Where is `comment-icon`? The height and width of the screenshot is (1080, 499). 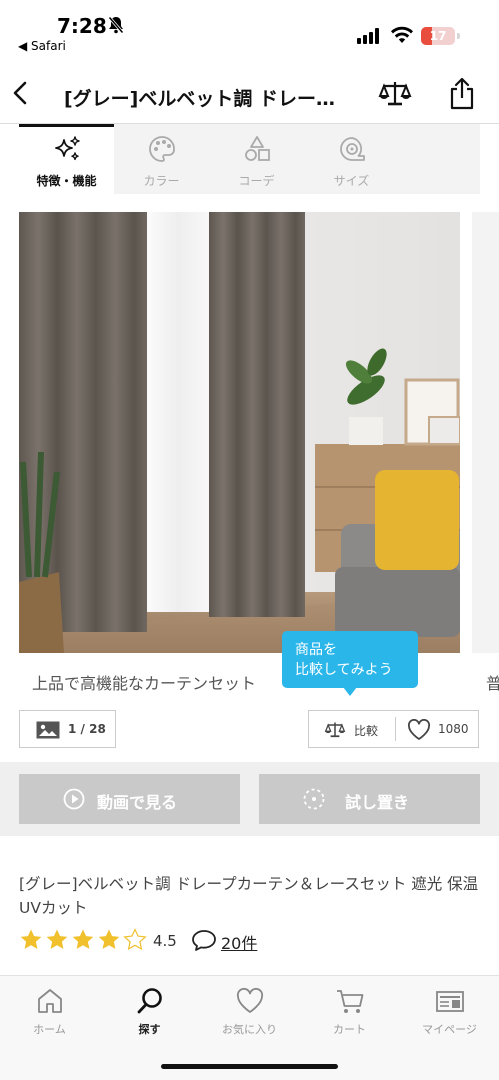
comment-icon is located at coordinates (204, 940).